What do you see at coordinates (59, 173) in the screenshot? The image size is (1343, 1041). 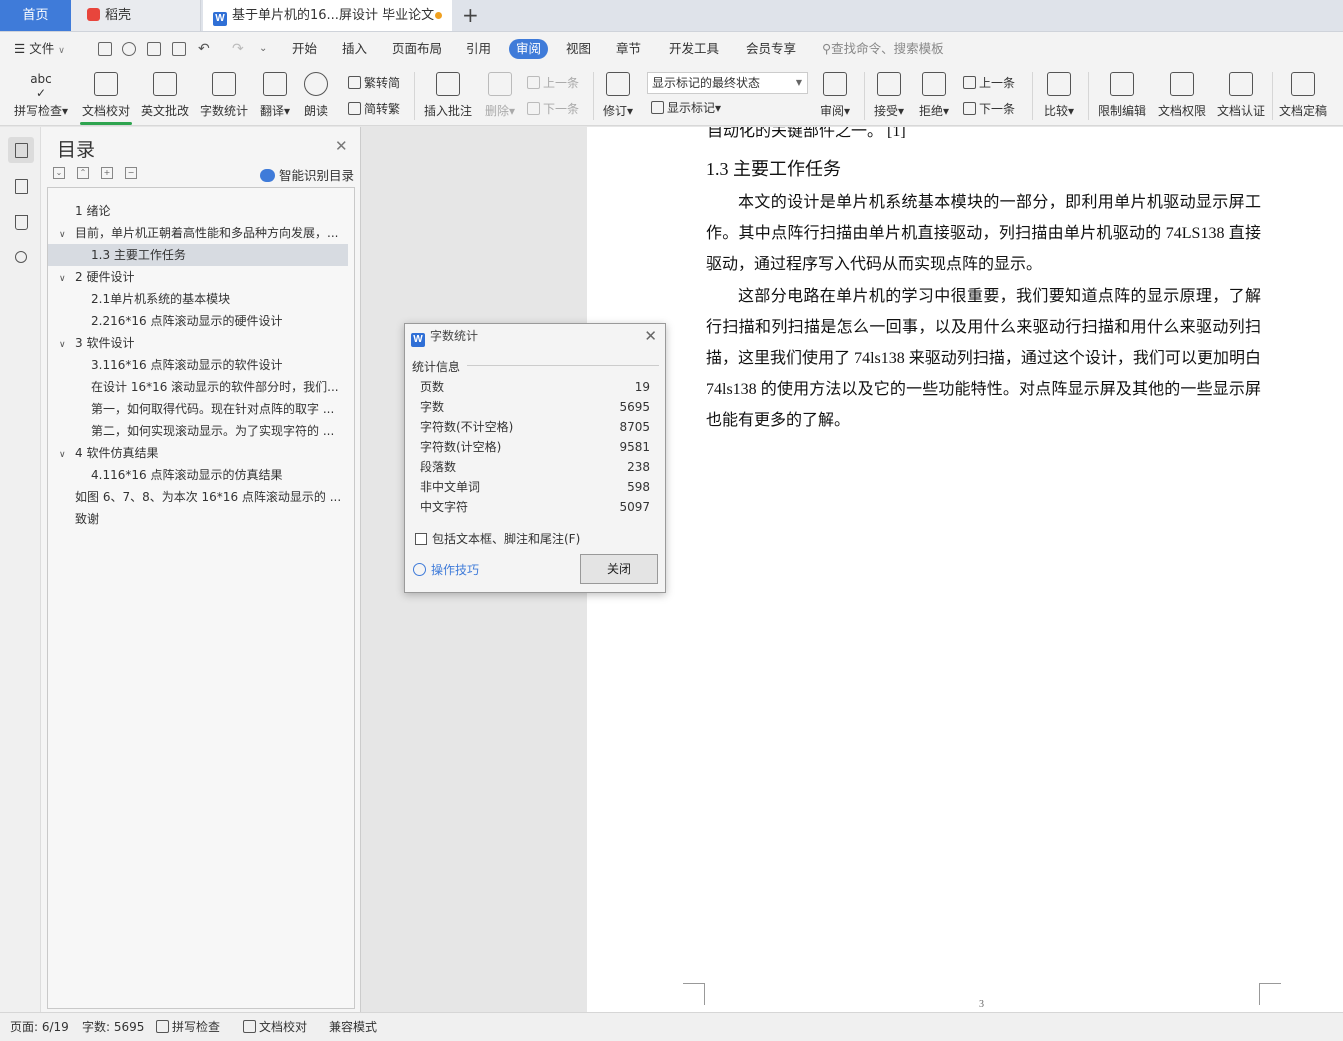 I see `collapse-all-icon: ⌄` at bounding box center [59, 173].